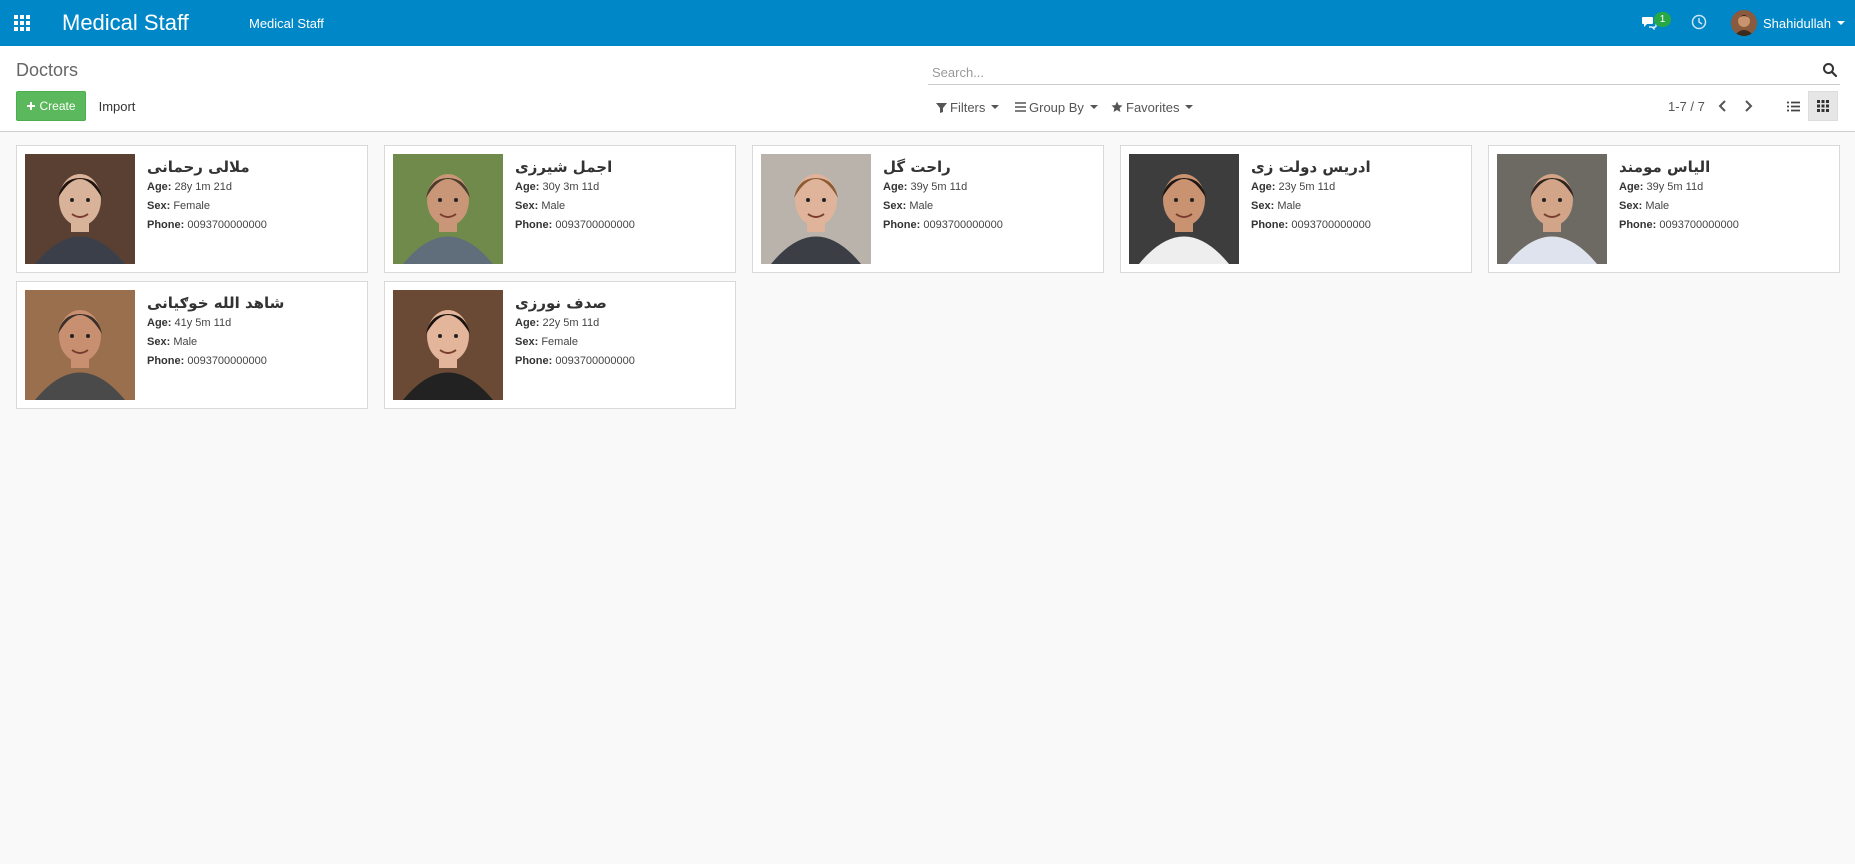  I want to click on doctor-age: 30y 3m 11d, so click(571, 187).